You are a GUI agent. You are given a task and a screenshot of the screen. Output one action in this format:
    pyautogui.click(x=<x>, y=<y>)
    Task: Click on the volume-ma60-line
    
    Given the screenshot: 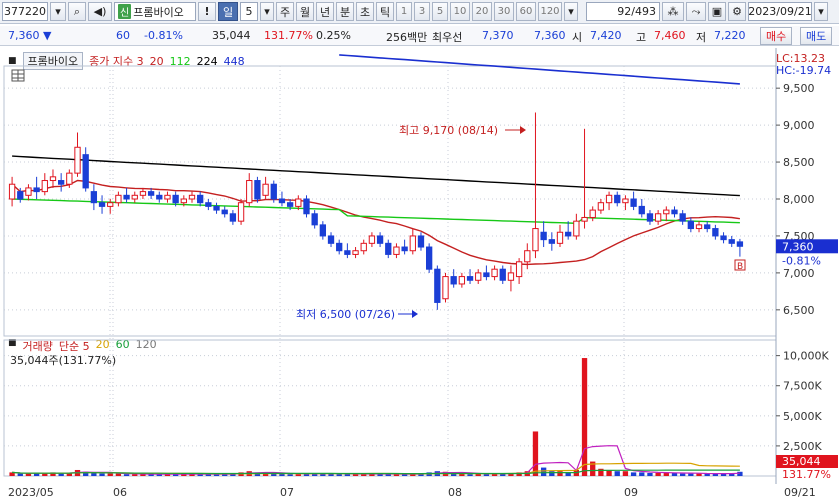 What is the action you would take?
    pyautogui.click(x=376, y=472)
    